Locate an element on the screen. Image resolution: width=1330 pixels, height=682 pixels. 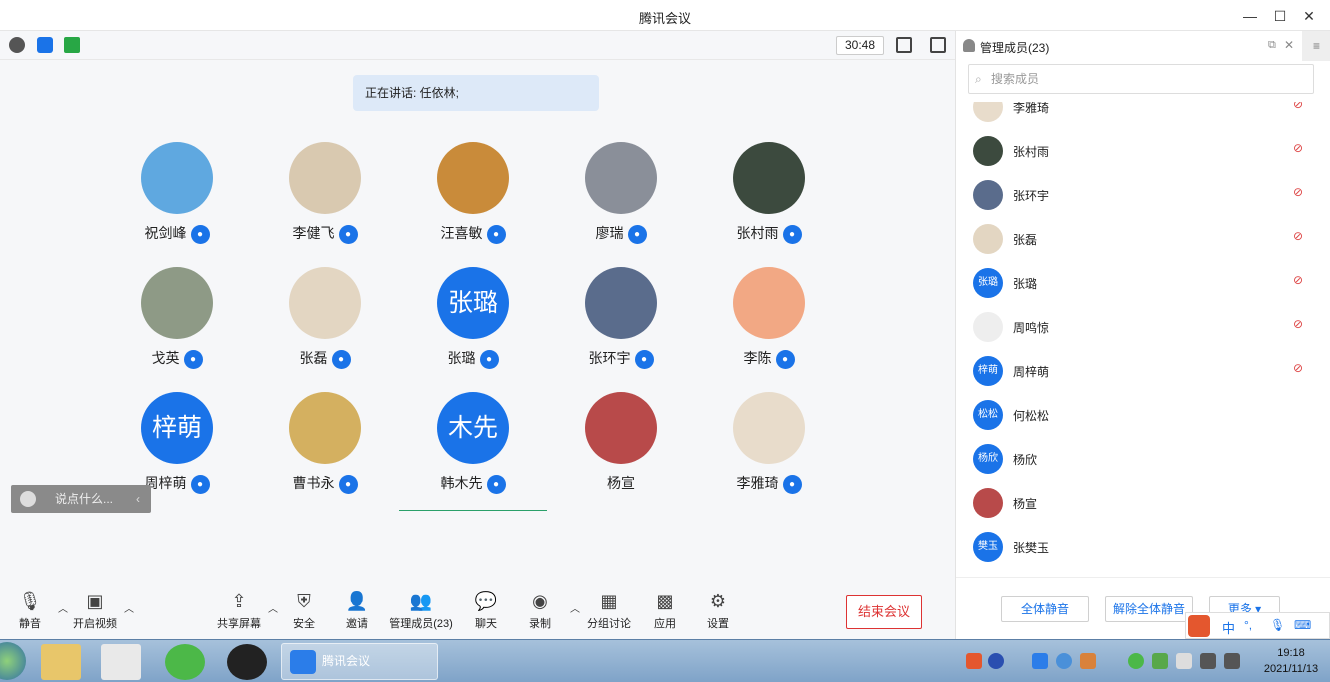
k-tray-icon is located at coordinates (1064, 661).